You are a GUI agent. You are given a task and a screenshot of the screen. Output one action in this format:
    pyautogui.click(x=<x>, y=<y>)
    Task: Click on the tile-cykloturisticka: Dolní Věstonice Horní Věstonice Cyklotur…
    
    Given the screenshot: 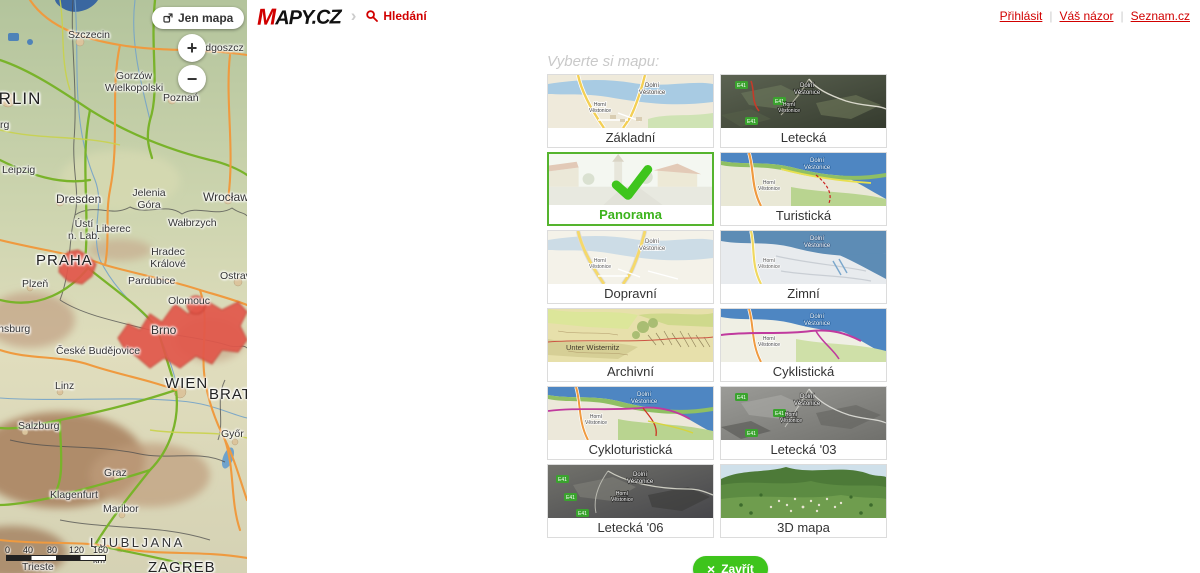 What is the action you would take?
    pyautogui.click(x=630, y=423)
    